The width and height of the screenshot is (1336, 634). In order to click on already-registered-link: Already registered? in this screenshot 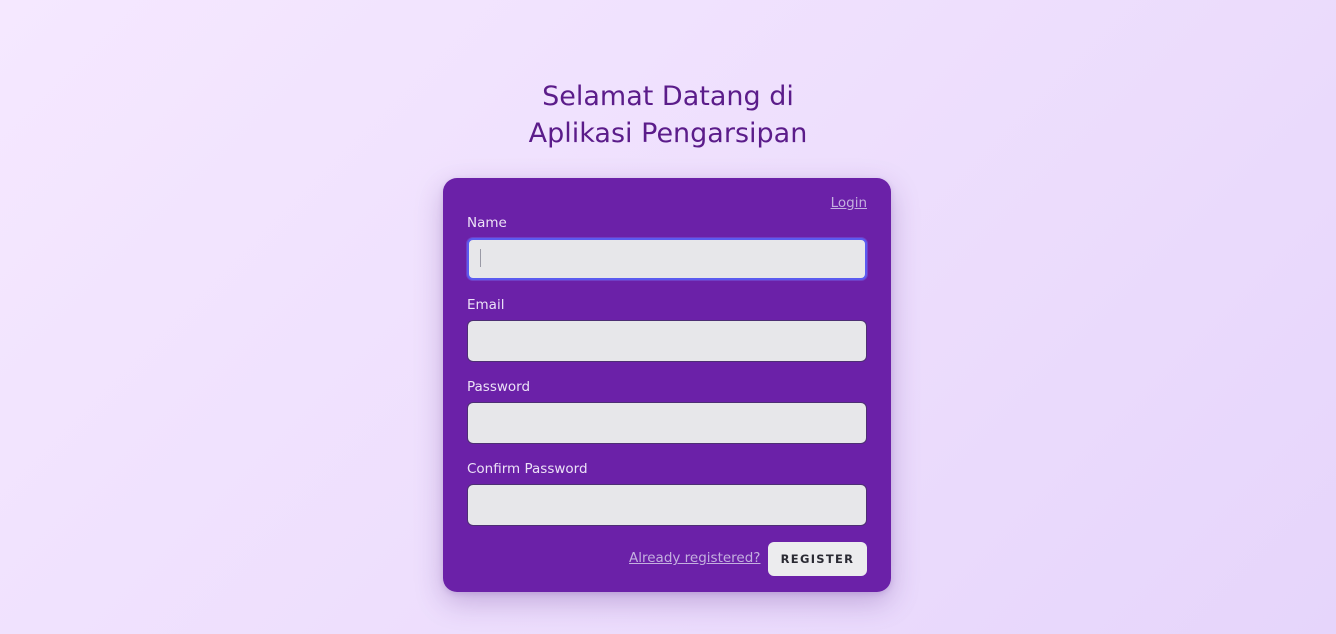, I will do `click(694, 558)`.